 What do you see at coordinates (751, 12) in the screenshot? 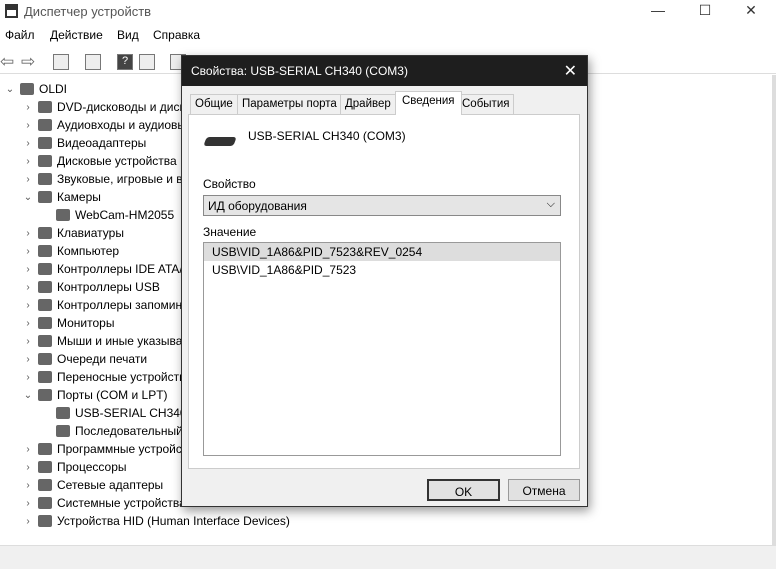
I see `close-button: ✕` at bounding box center [751, 12].